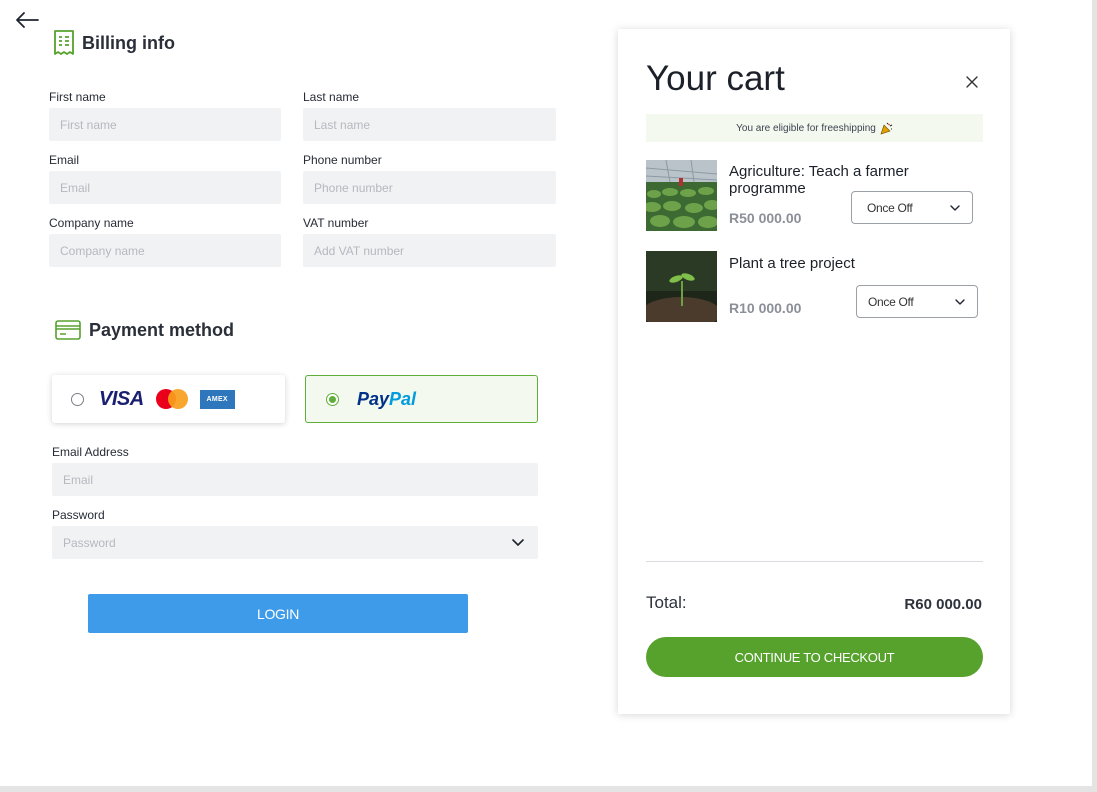  I want to click on paypal-radio, so click(332, 399).